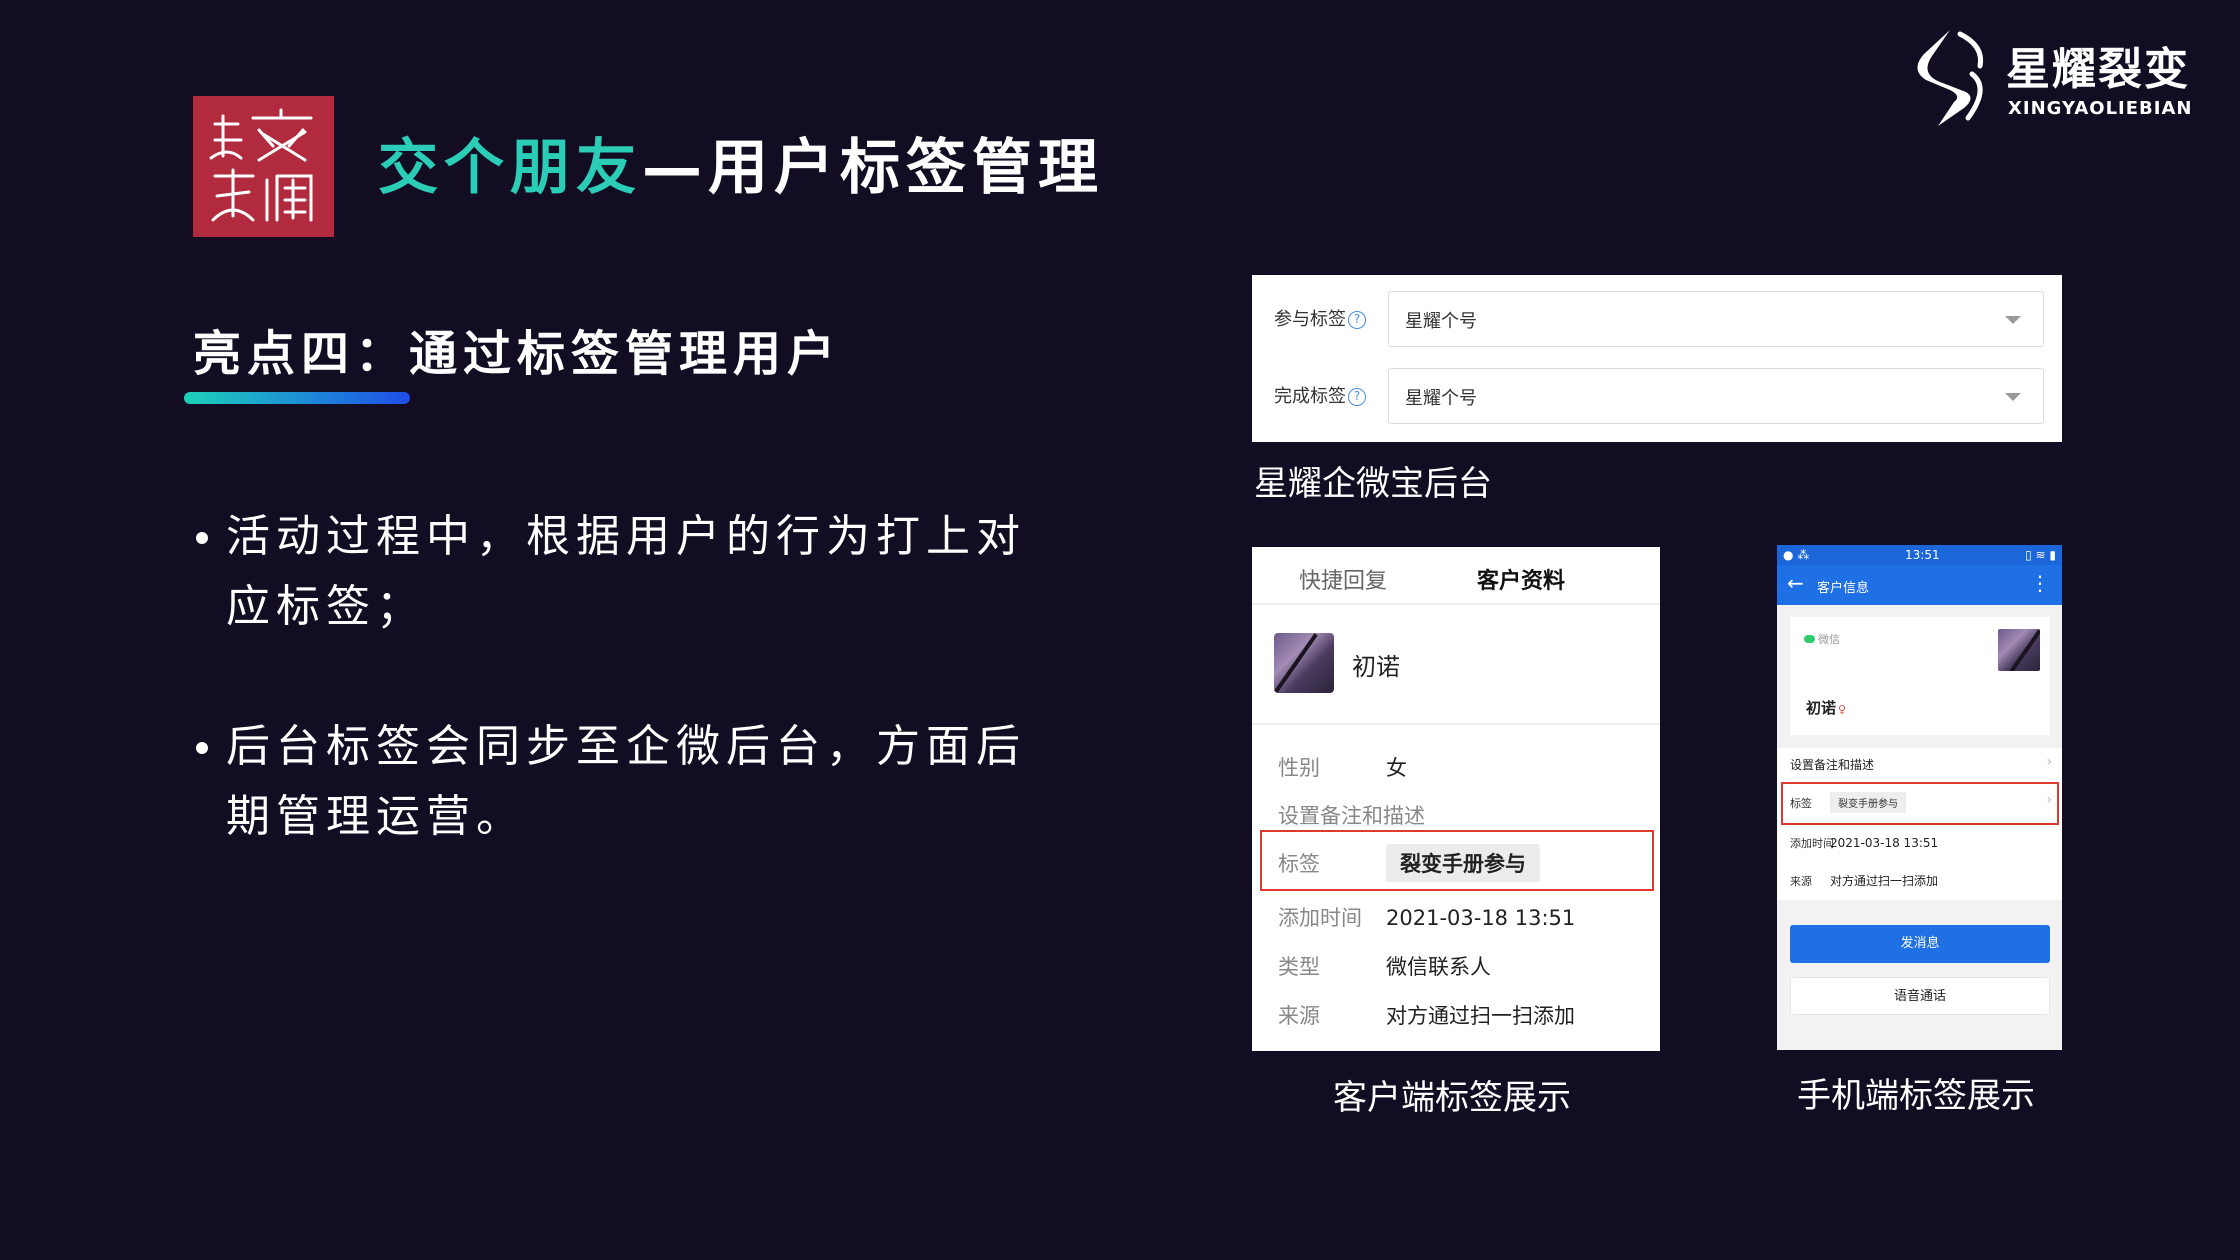  Describe the element at coordinates (873, 168) in the screenshot. I see `slide-title-rest: —用户标签管理` at that location.